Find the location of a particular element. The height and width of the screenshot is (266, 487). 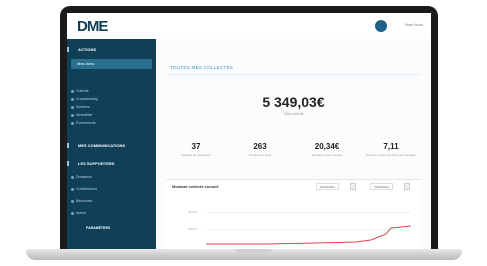

stat-average-donation: 20,34€ Montant moyen du don is located at coordinates (327, 149).